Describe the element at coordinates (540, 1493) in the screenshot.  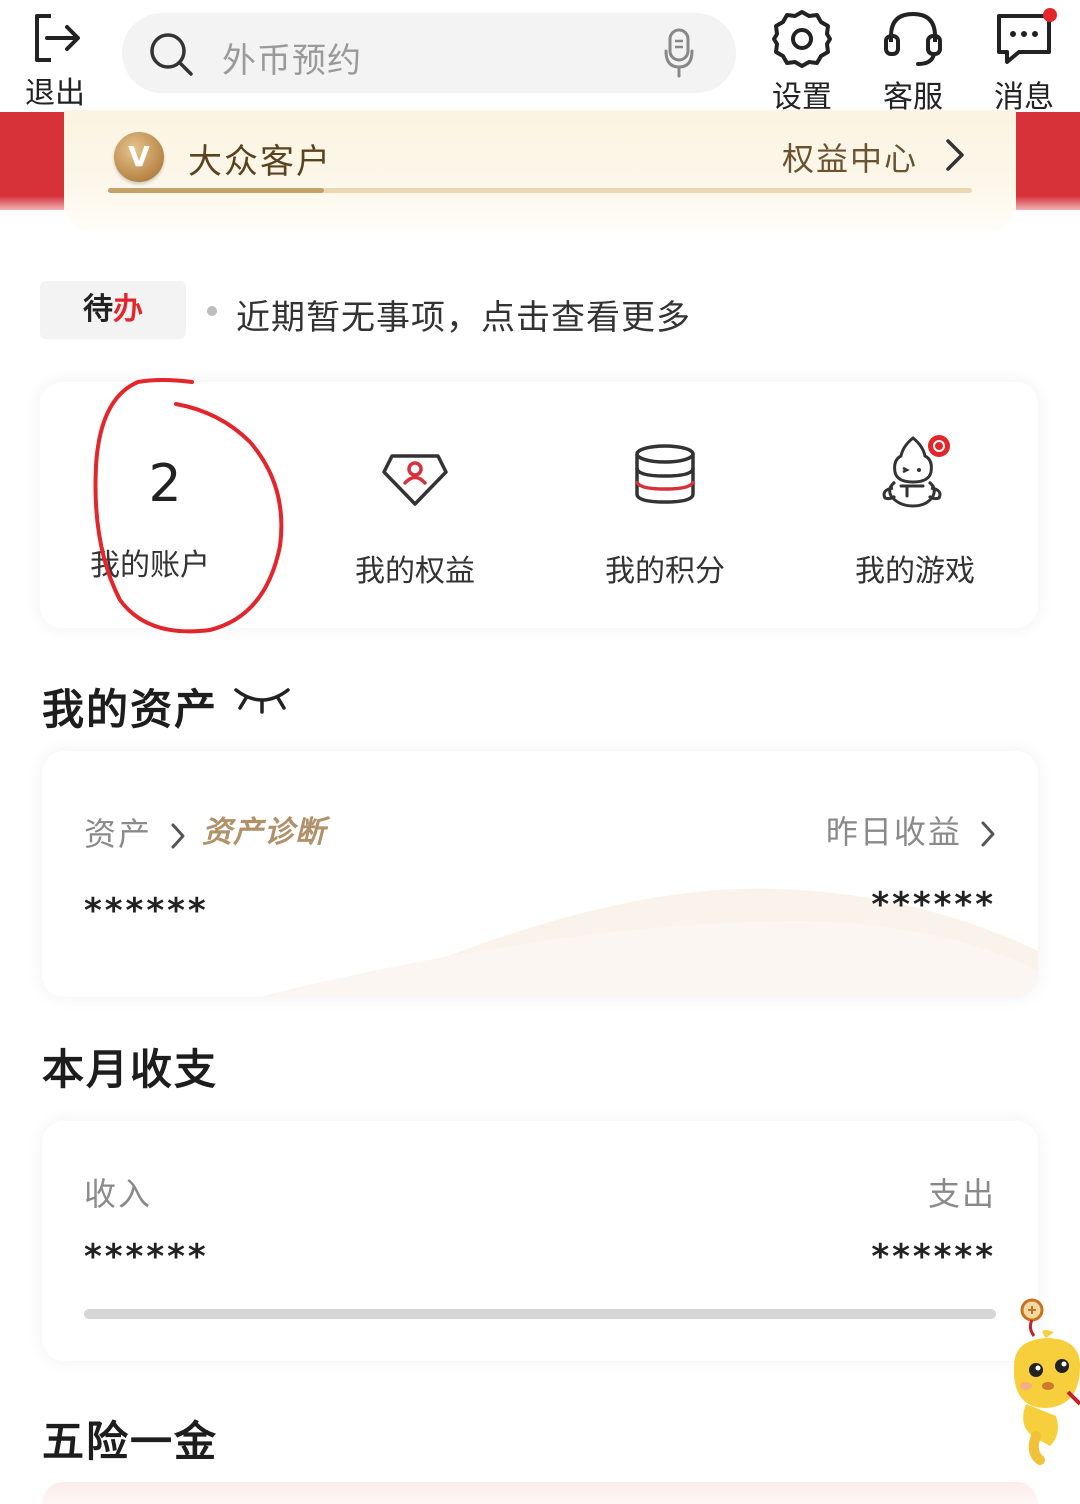
I see `insurance-card` at that location.